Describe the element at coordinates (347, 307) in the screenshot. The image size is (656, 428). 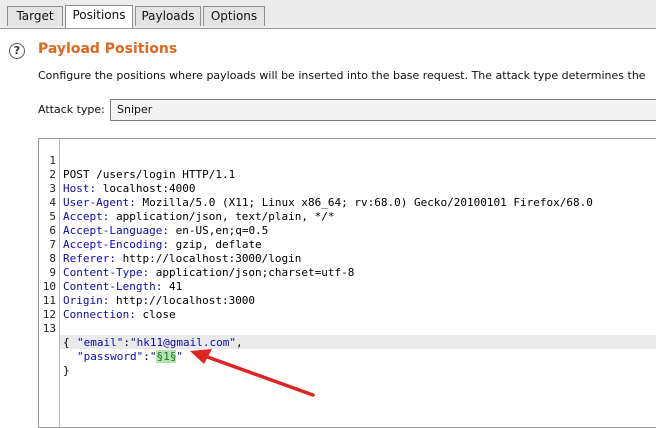
I see `code-line: 12` at that location.